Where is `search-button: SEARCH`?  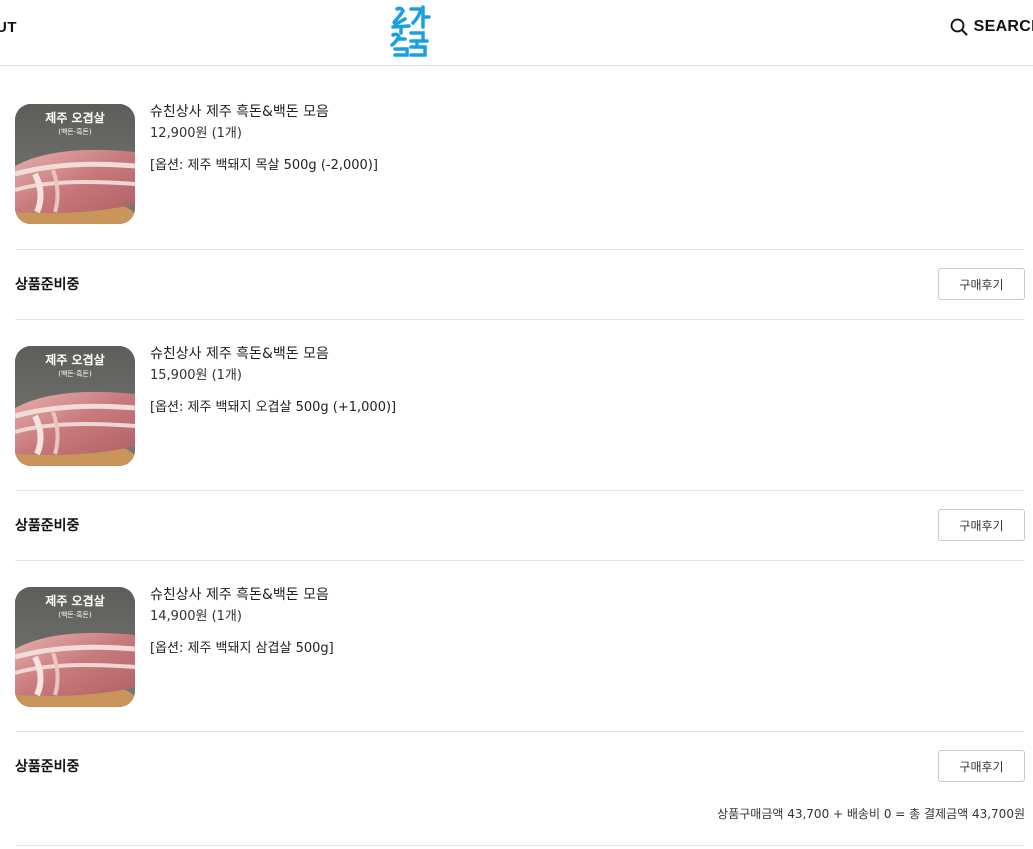
search-button: SEARCH is located at coordinates (991, 27).